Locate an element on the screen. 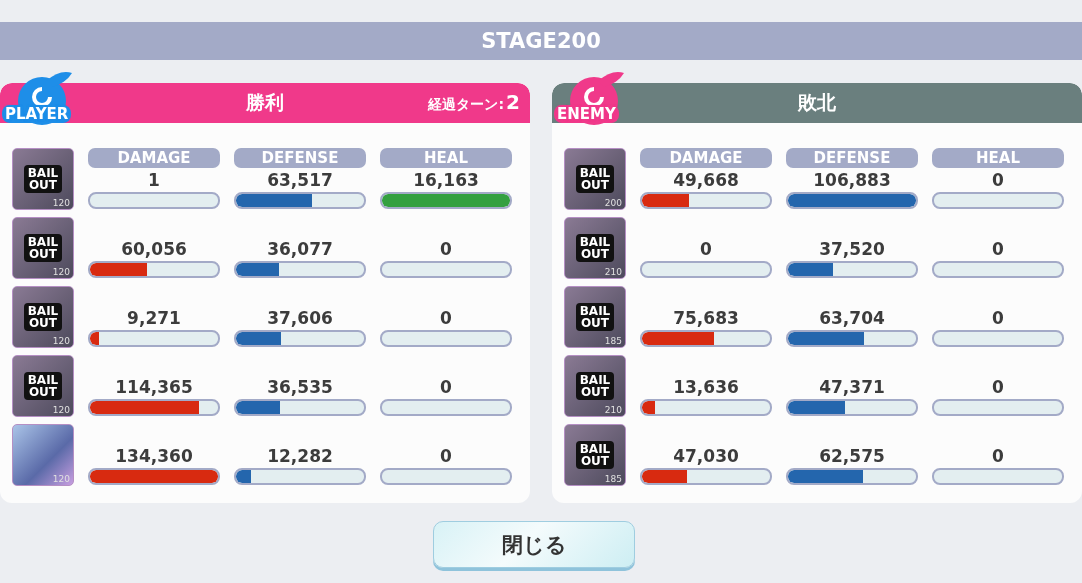 This screenshot has height=583, width=1082. stat-value: 134,360 is located at coordinates (154, 456).